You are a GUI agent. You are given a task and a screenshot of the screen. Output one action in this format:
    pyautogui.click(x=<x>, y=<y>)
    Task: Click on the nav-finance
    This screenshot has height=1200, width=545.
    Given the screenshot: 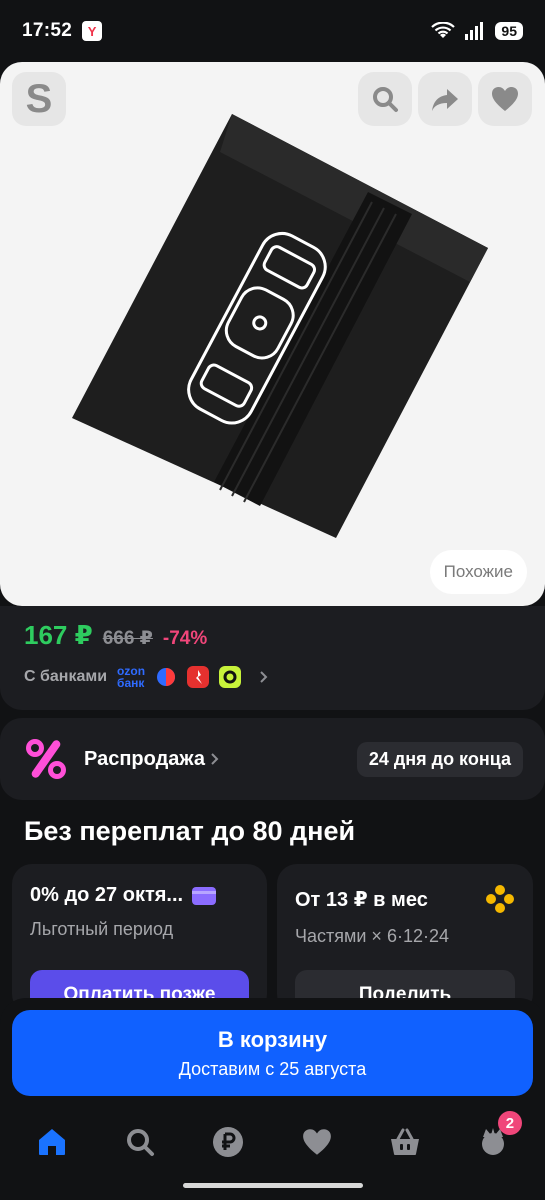 What is the action you would take?
    pyautogui.click(x=228, y=1142)
    